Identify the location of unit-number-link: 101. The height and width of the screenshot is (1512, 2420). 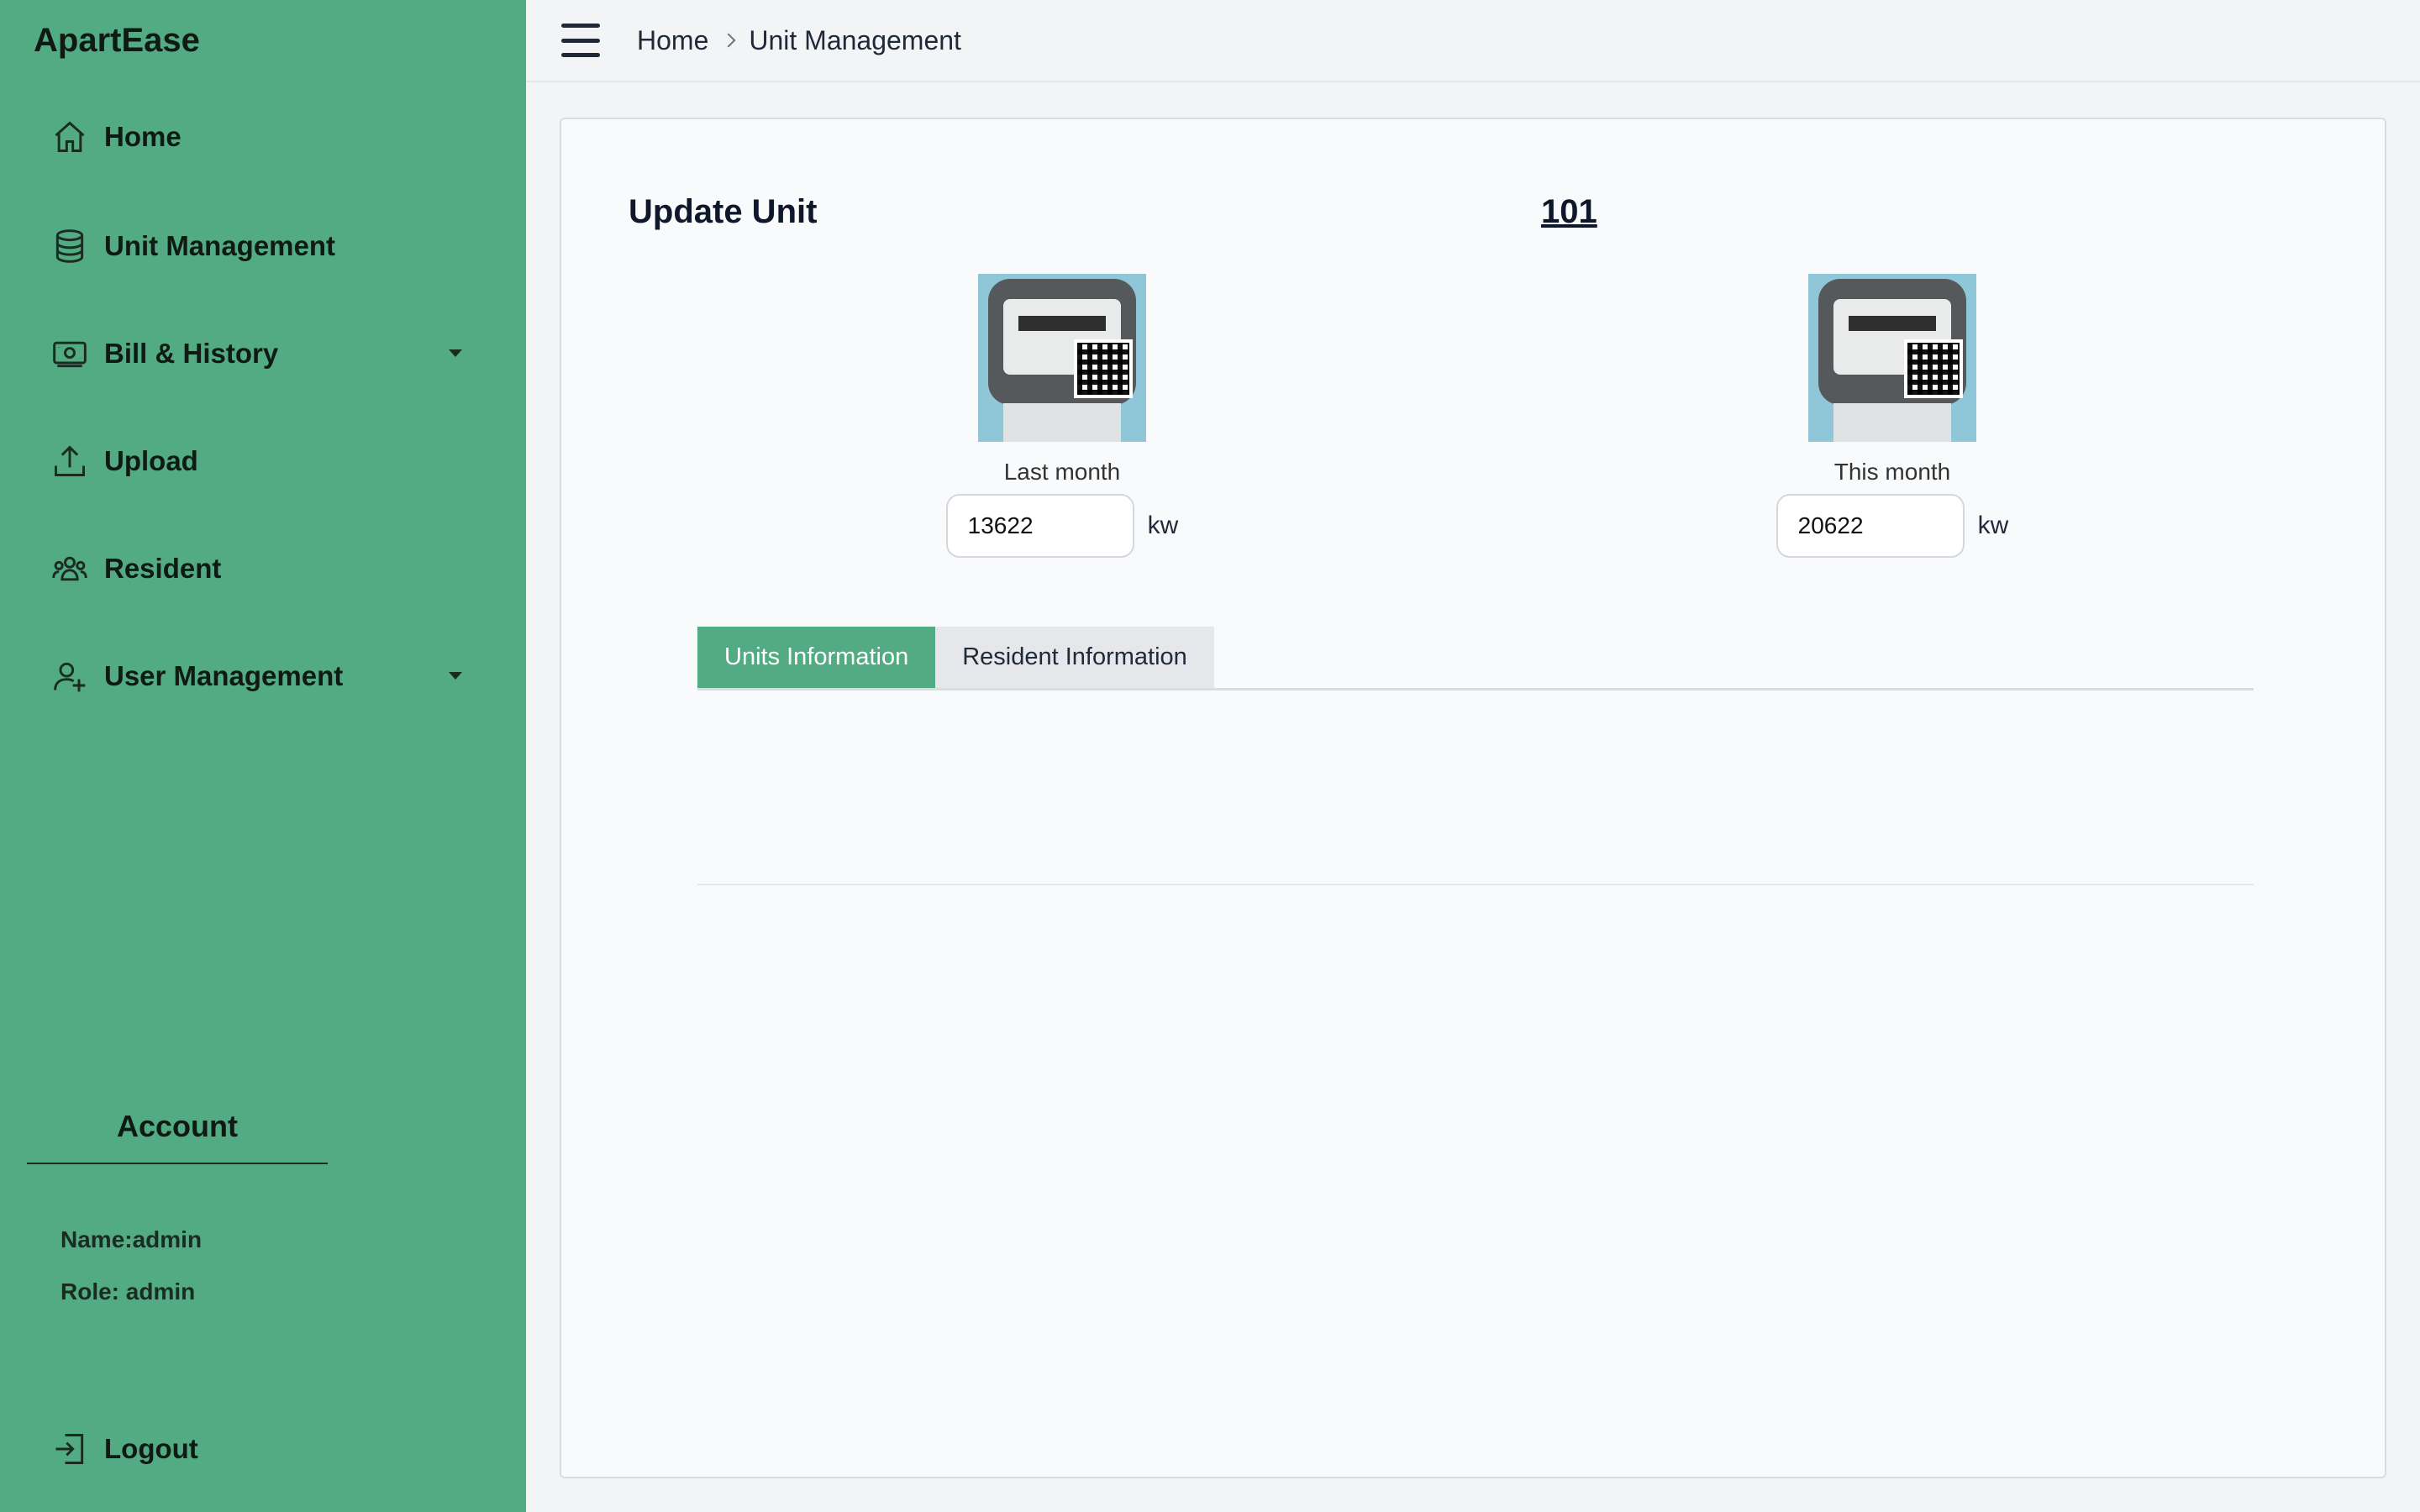
(1569, 212).